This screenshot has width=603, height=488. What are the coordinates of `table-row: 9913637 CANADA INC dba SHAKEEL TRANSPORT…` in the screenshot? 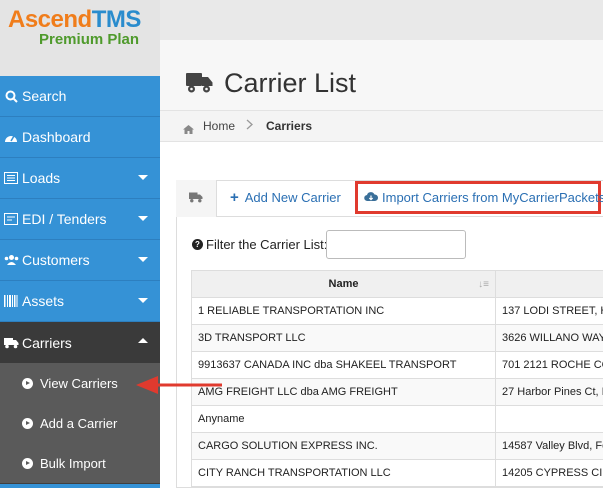 It's located at (397, 365).